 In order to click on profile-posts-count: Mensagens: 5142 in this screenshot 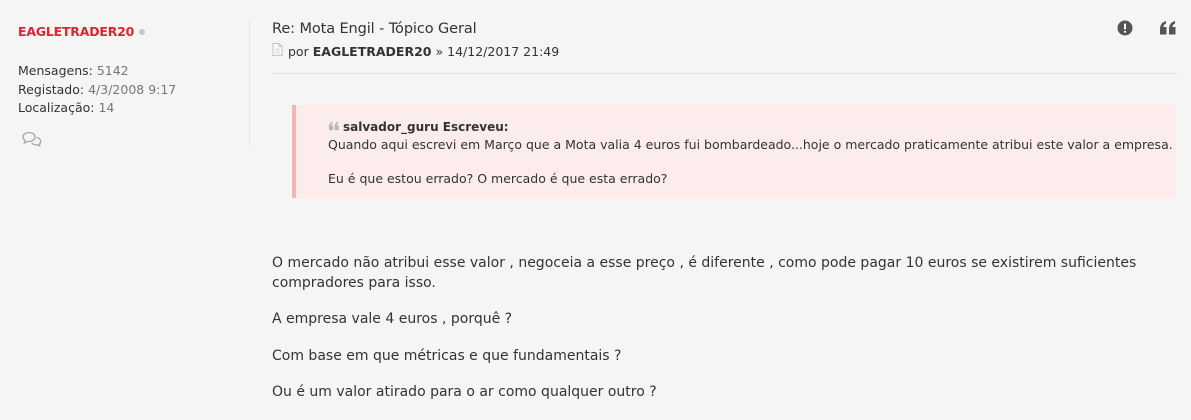, I will do `click(97, 71)`.